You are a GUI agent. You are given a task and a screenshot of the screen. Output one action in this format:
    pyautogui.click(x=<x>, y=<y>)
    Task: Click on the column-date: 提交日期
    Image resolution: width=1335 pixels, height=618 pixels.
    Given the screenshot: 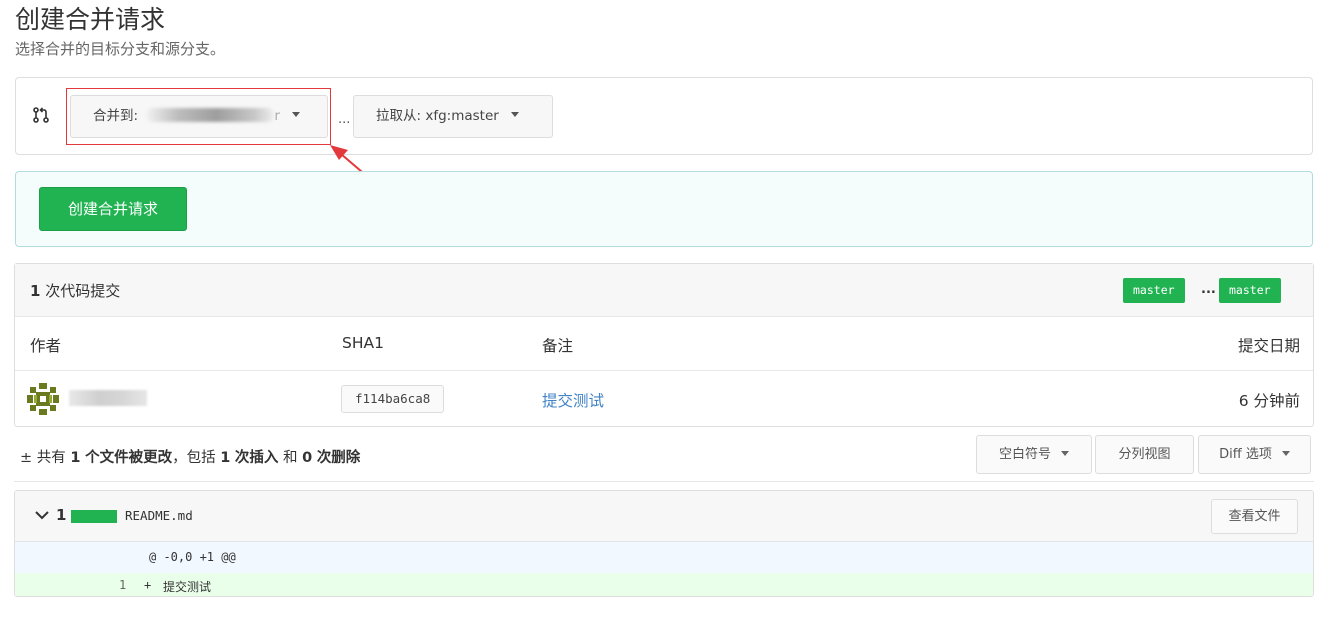 What is the action you would take?
    pyautogui.click(x=1268, y=346)
    